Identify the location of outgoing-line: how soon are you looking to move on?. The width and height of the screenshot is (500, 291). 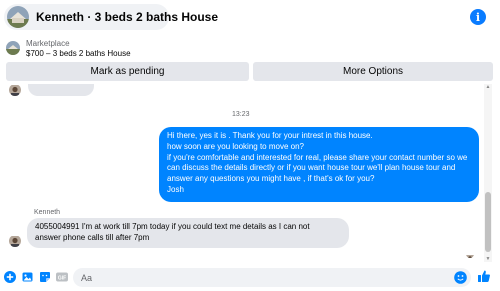
(235, 146).